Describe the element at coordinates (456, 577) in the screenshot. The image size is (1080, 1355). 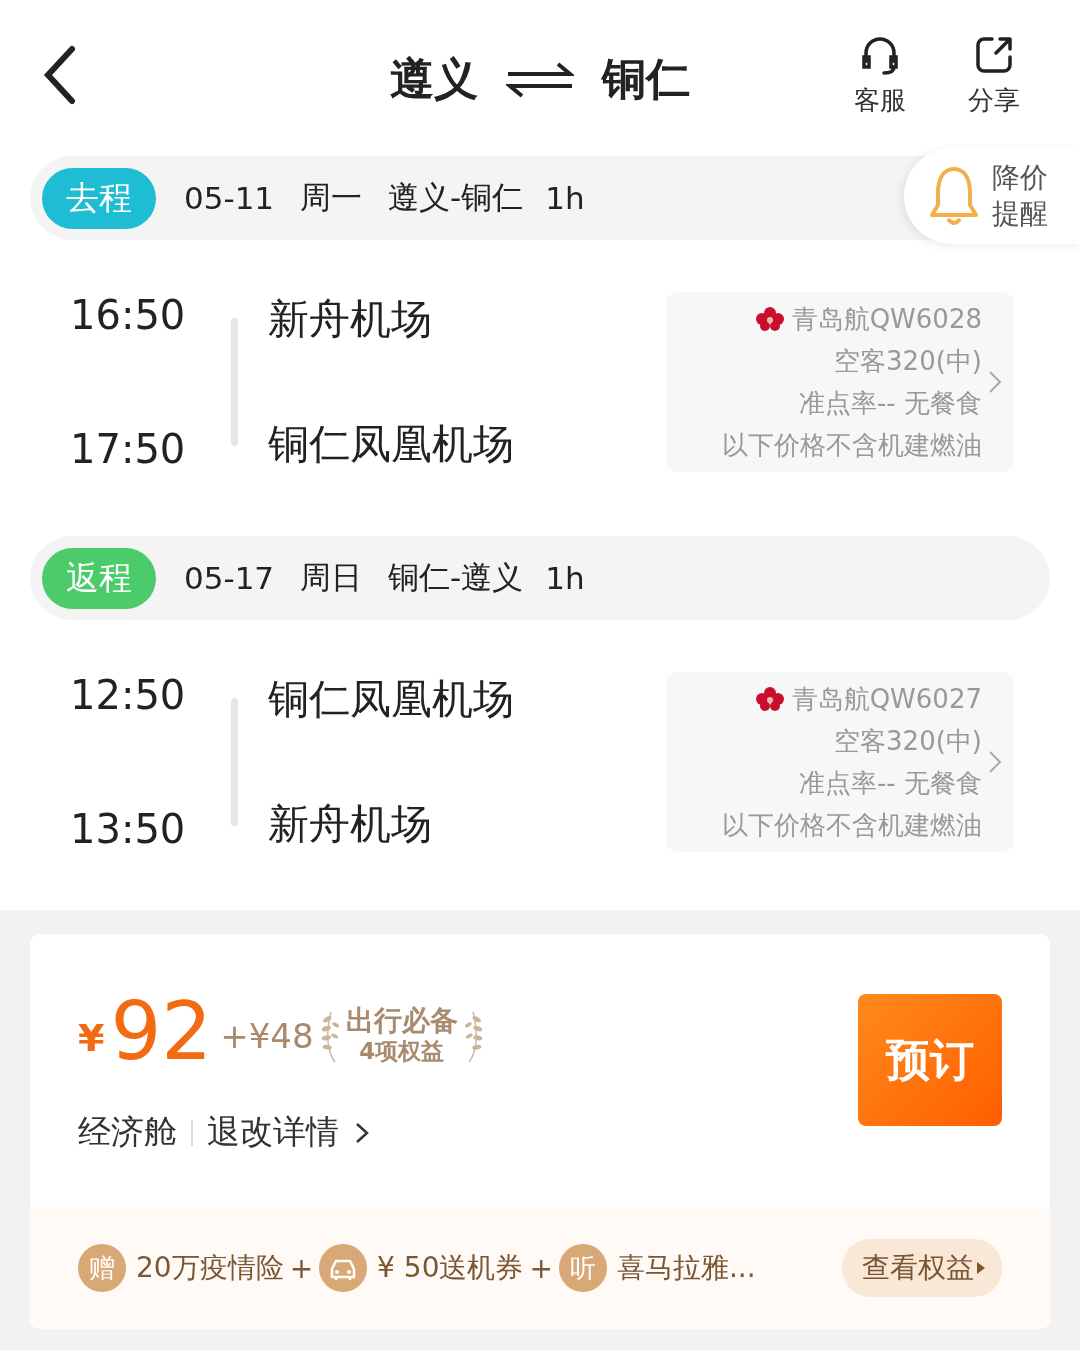
I see `trip-route: 铜仁-遵义` at that location.